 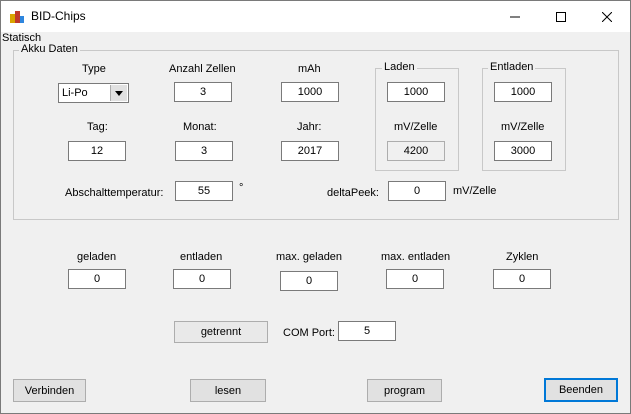 I want to click on type-select: Li-Po, so click(x=93, y=93).